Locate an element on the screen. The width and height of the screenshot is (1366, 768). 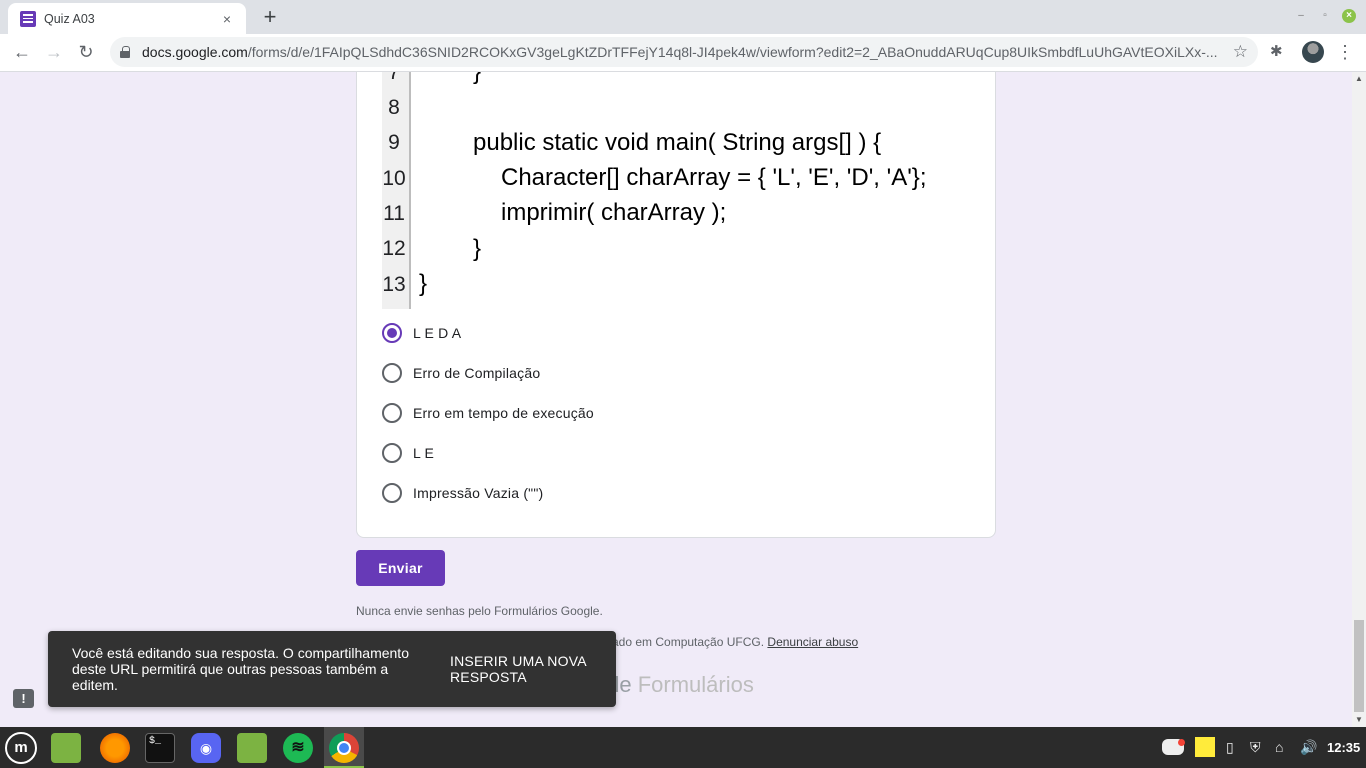
close-window-icon: × is located at coordinates (1349, 16).